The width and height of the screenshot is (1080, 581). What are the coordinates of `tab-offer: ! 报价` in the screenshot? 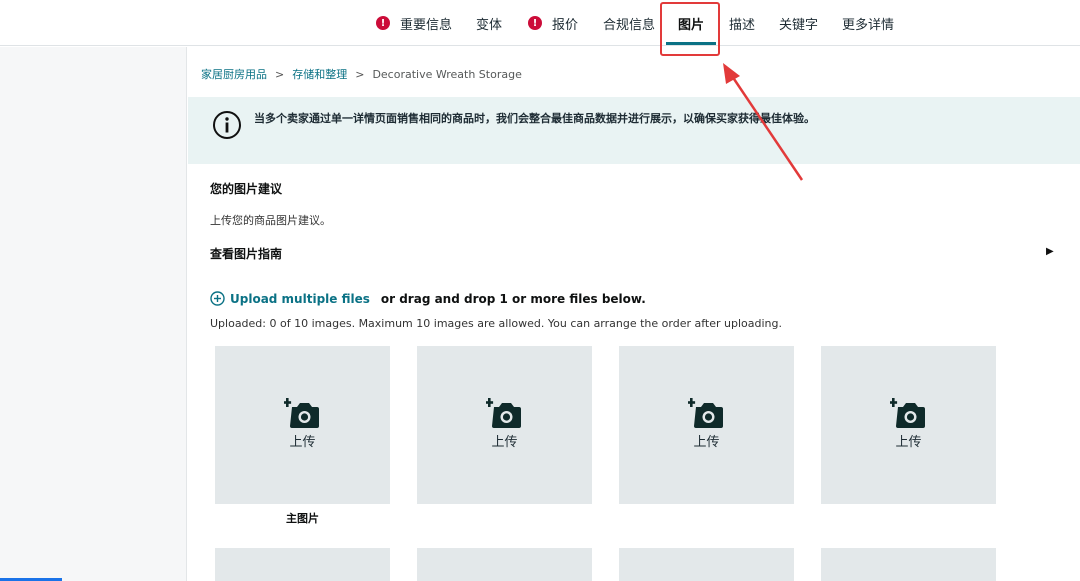 It's located at (553, 23).